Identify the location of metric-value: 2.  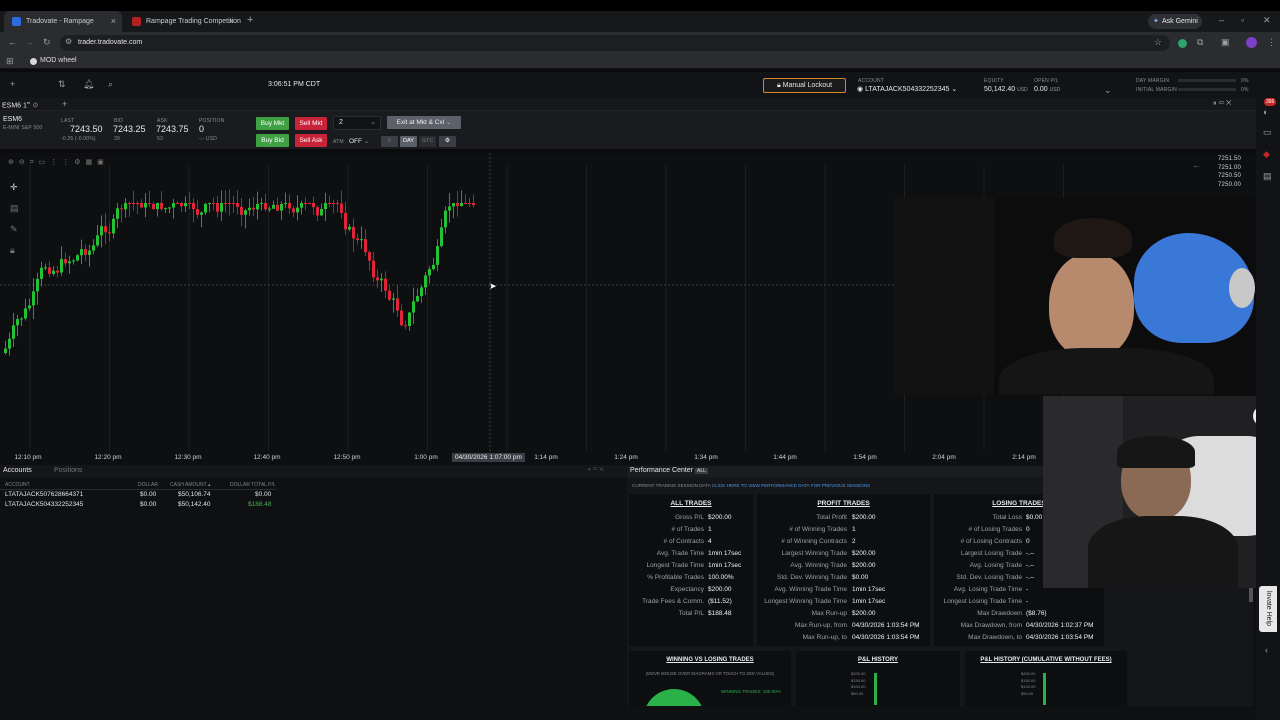
(854, 541).